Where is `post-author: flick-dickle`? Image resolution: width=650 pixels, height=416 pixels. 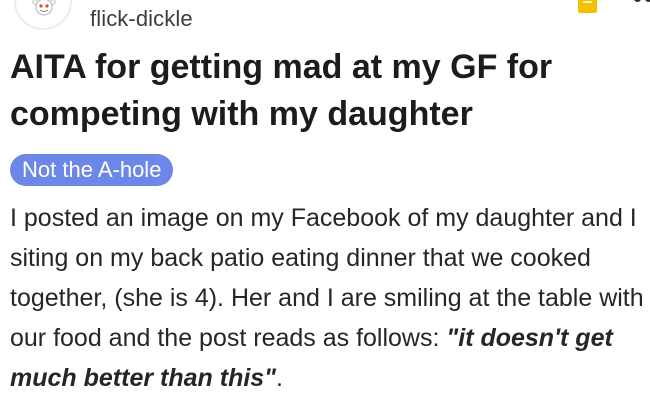
post-author: flick-dickle is located at coordinates (141, 19).